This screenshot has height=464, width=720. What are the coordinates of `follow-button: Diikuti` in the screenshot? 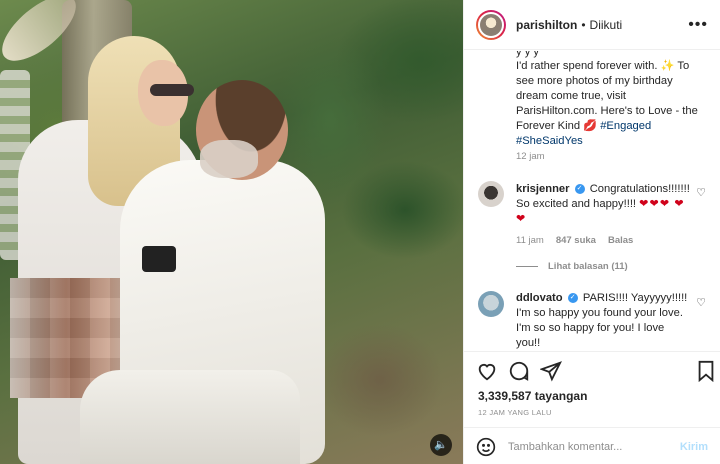 It's located at (606, 25).